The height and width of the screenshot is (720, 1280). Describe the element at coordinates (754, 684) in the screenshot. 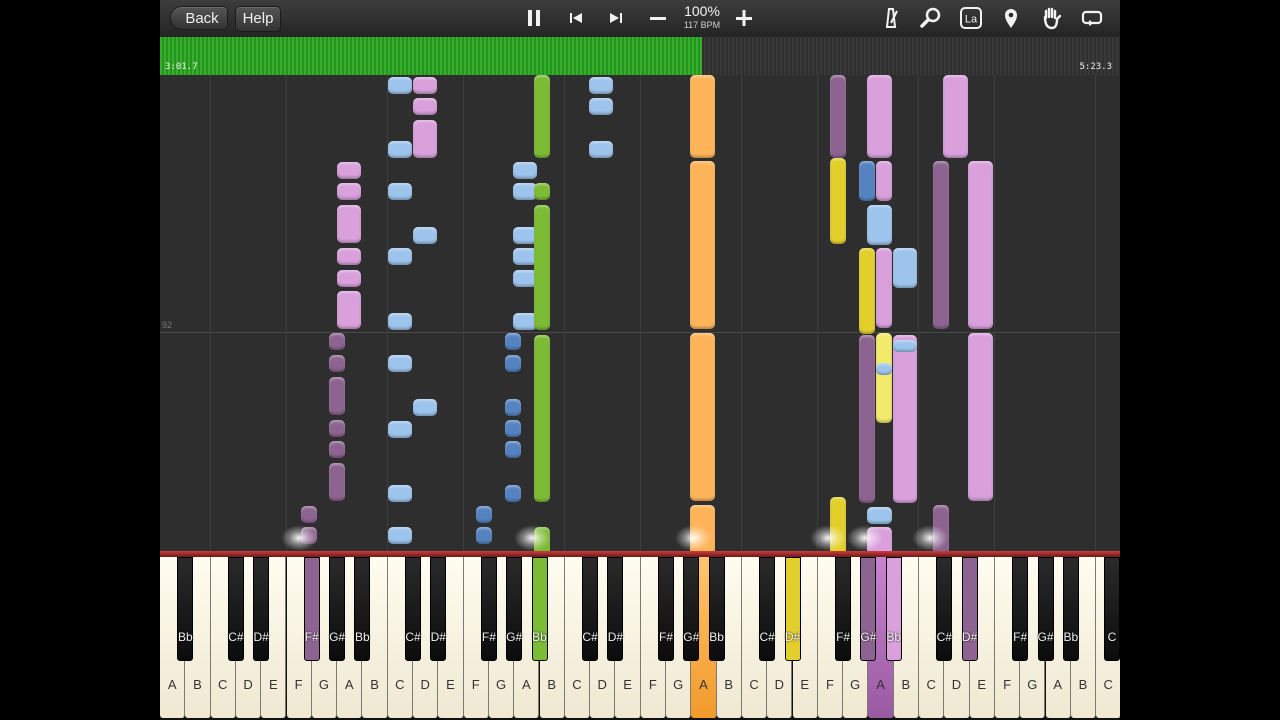

I see `key-label: C` at that location.